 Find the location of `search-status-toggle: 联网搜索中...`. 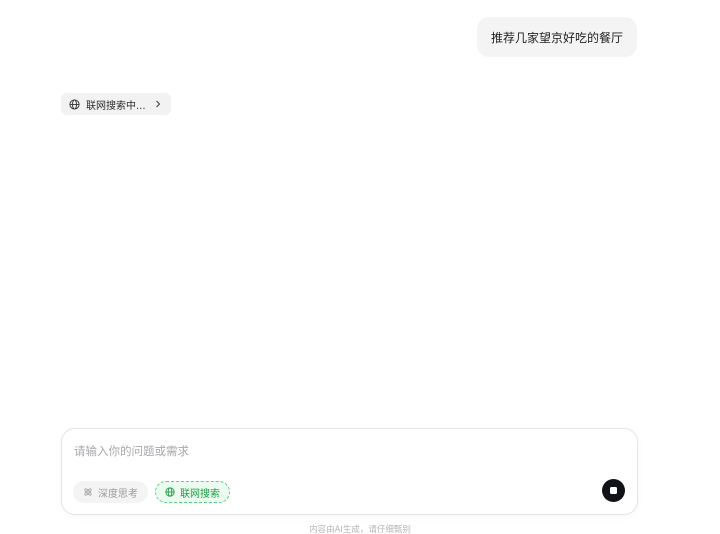

search-status-toggle: 联网搜索中... is located at coordinates (116, 104).